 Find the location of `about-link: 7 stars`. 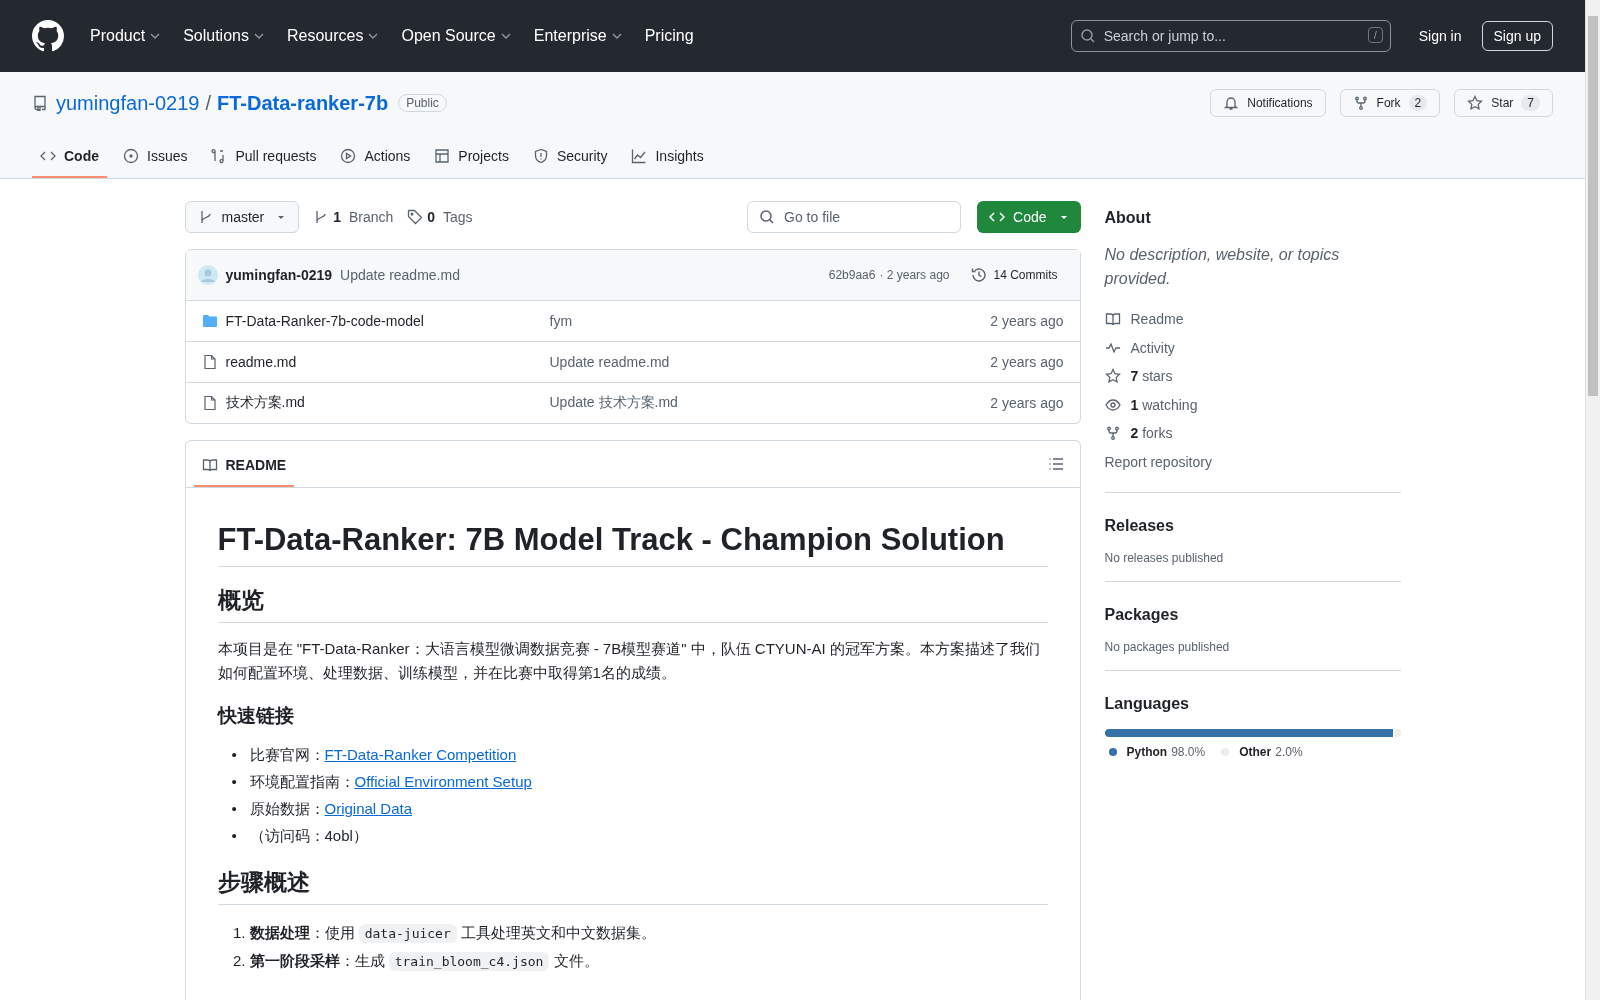

about-link: 7 stars is located at coordinates (1252, 376).